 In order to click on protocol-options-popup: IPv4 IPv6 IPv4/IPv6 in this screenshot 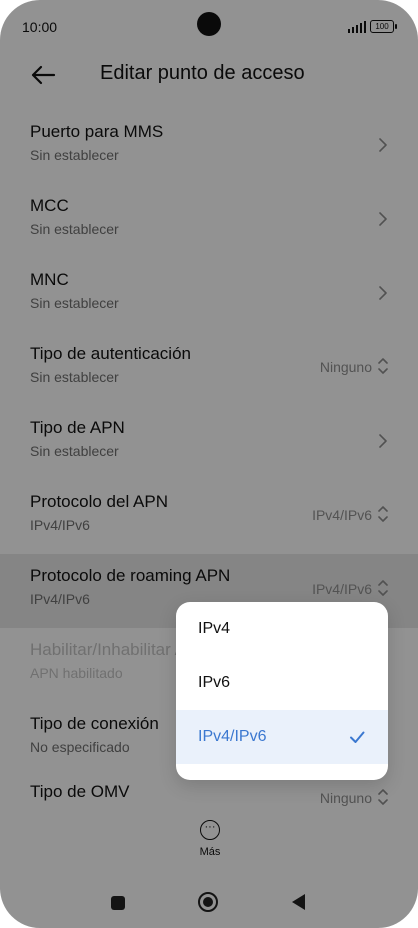, I will do `click(282, 691)`.